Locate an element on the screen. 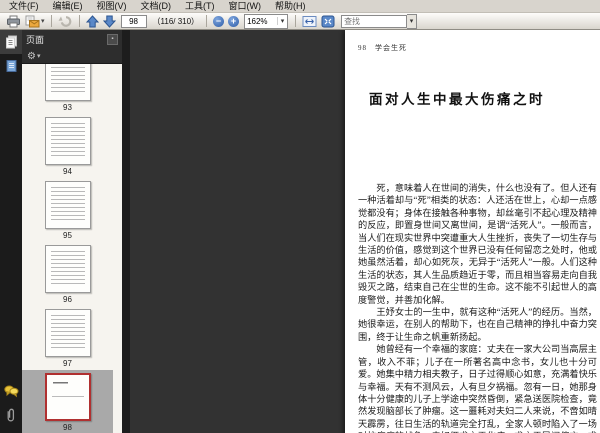 The image size is (600, 433). page-thumbnail: 95 is located at coordinates (67, 210).